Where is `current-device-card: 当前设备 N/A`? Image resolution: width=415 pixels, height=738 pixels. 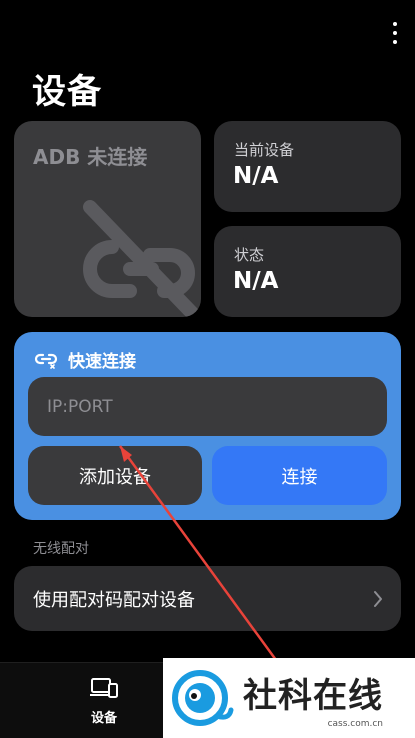
current-device-card: 当前设备 N/A is located at coordinates (307, 166).